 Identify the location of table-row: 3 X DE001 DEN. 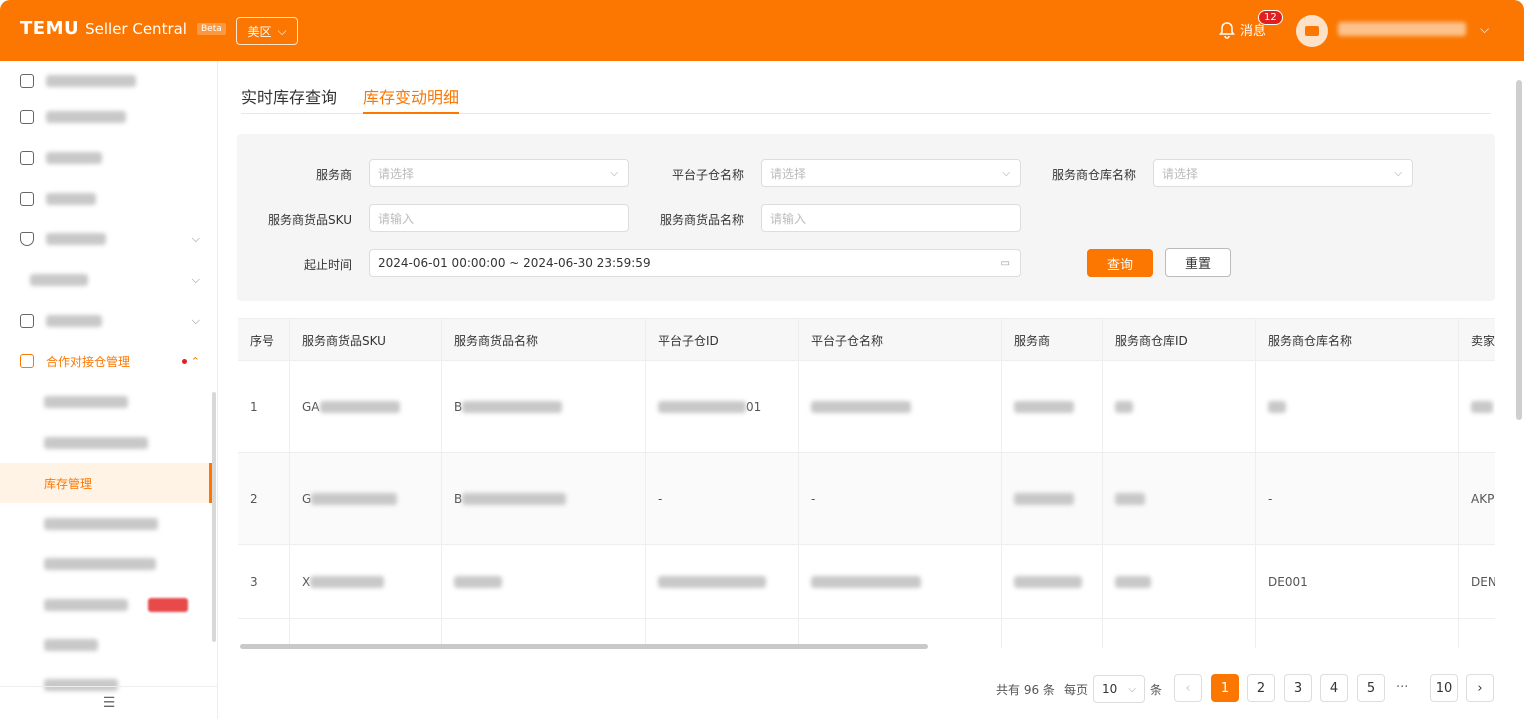
(866, 582).